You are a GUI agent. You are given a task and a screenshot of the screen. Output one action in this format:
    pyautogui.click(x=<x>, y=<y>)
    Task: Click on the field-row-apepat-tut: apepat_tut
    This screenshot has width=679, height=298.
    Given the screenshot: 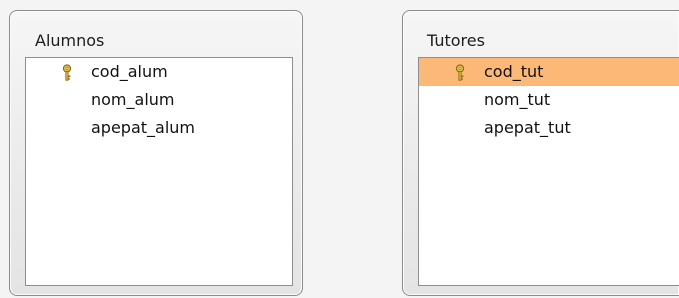 What is the action you would take?
    pyautogui.click(x=549, y=128)
    